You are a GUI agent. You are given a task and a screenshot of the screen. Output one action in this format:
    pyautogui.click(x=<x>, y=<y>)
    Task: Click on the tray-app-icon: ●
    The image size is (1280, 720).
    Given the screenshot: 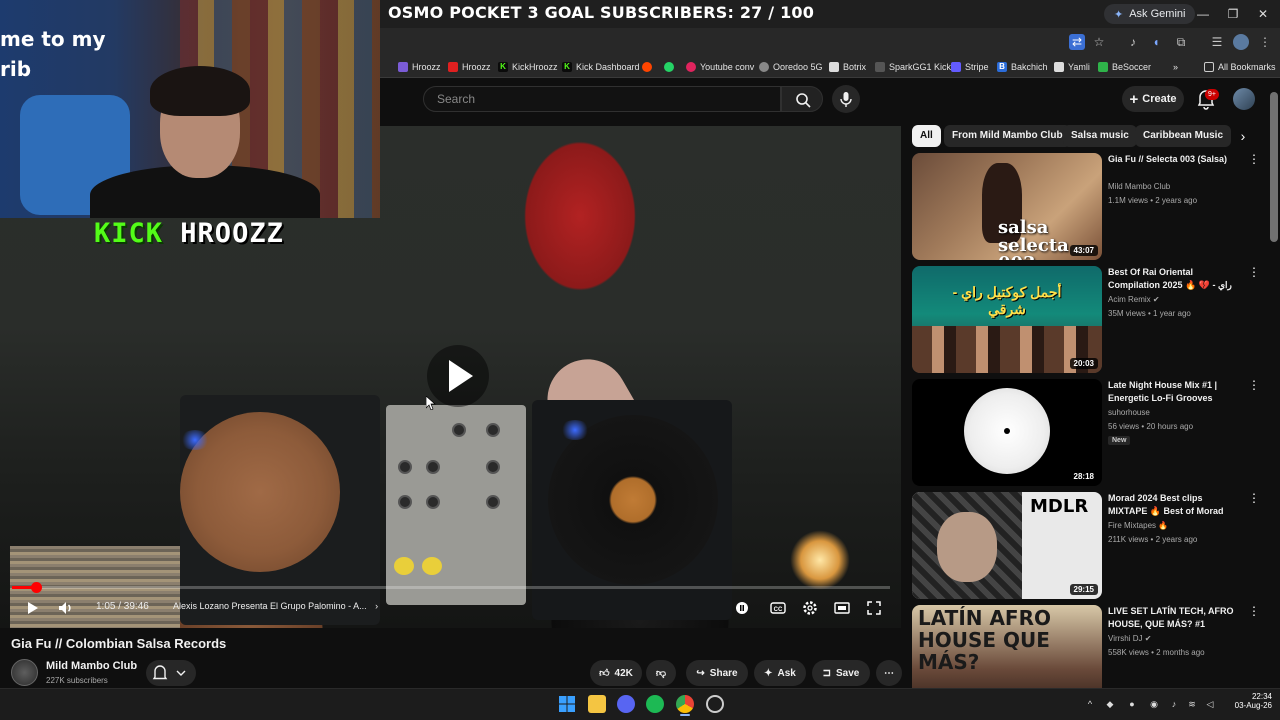 What is the action you would take?
    pyautogui.click(x=1132, y=704)
    